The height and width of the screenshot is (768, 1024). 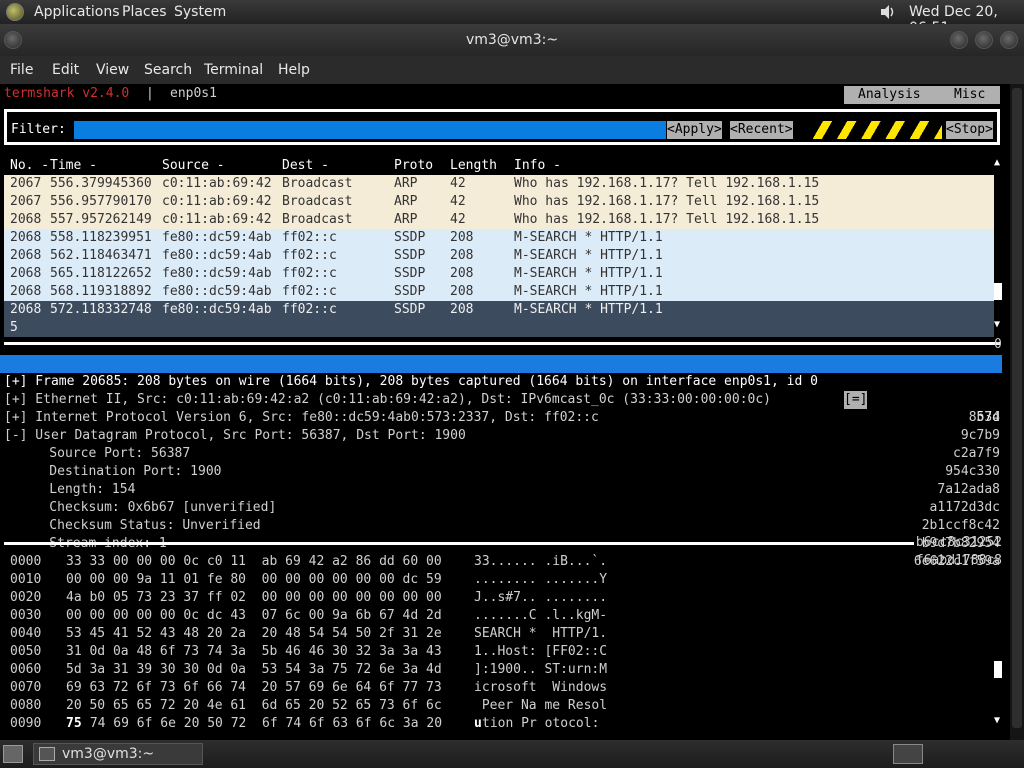 I want to click on menu-help: Help, so click(x=294, y=70).